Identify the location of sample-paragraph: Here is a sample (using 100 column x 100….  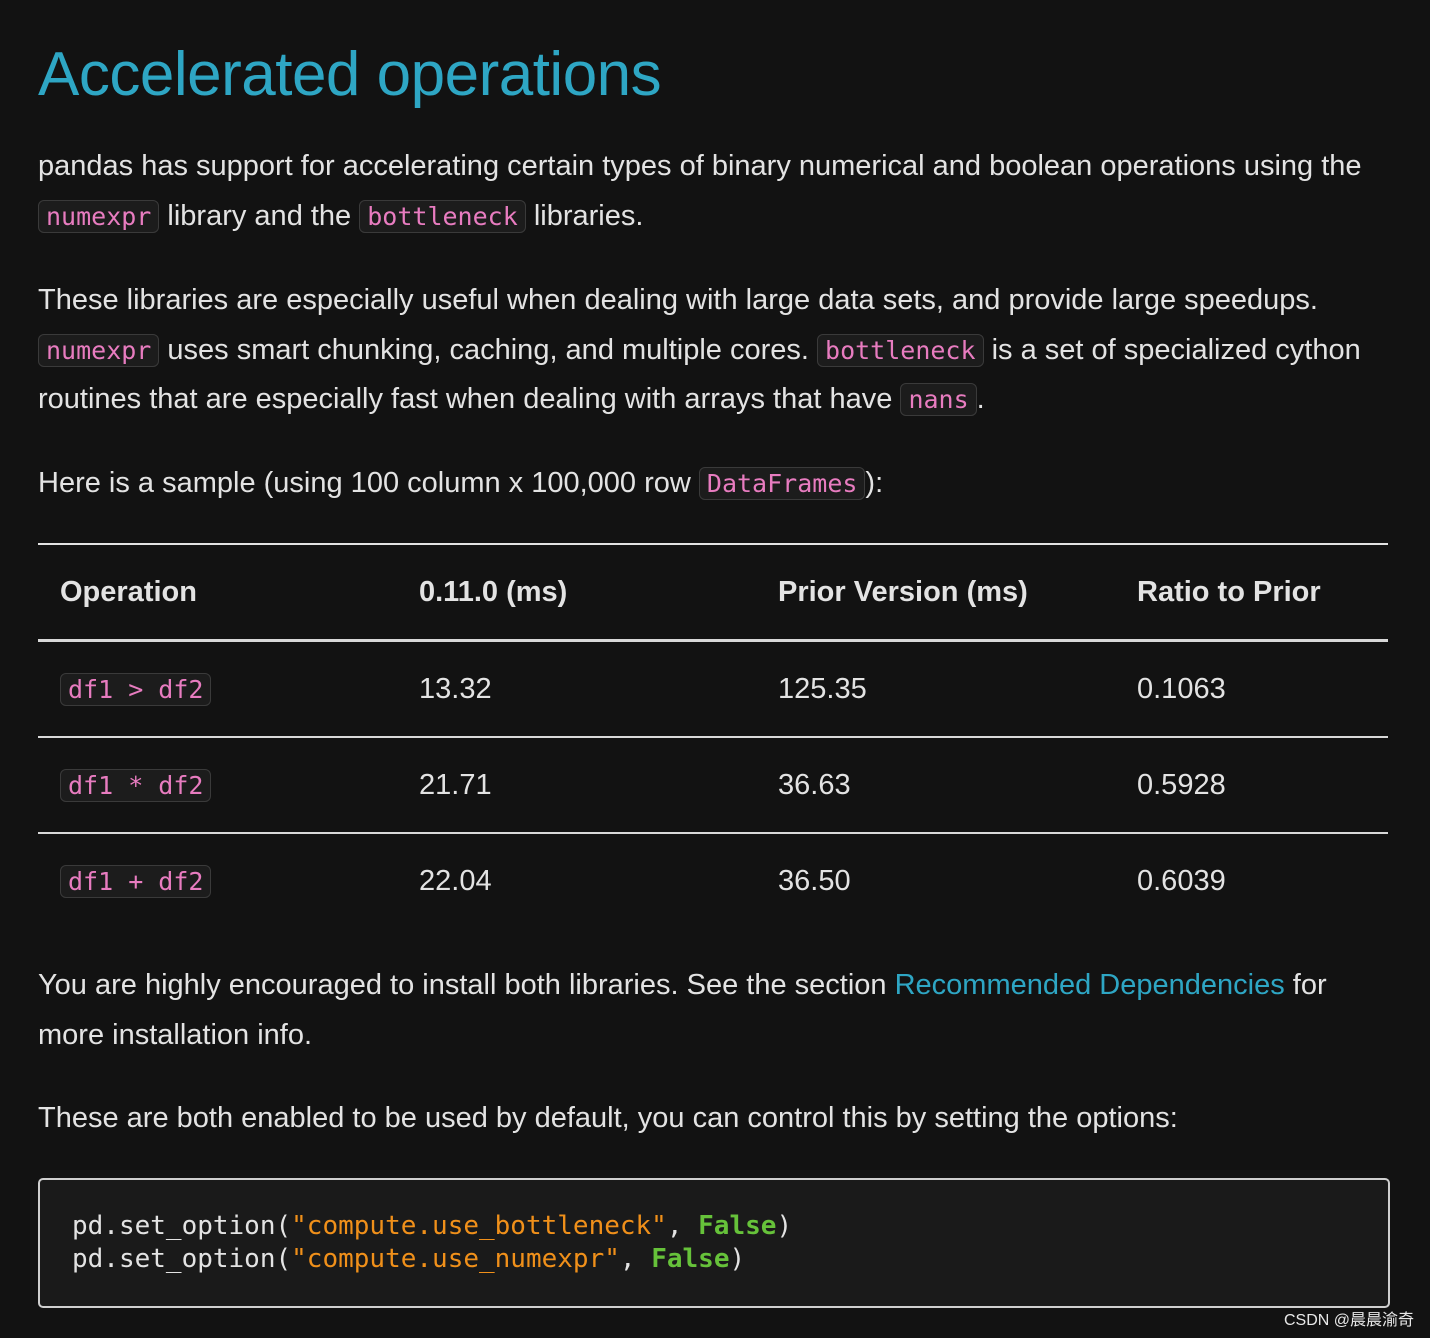
(713, 484).